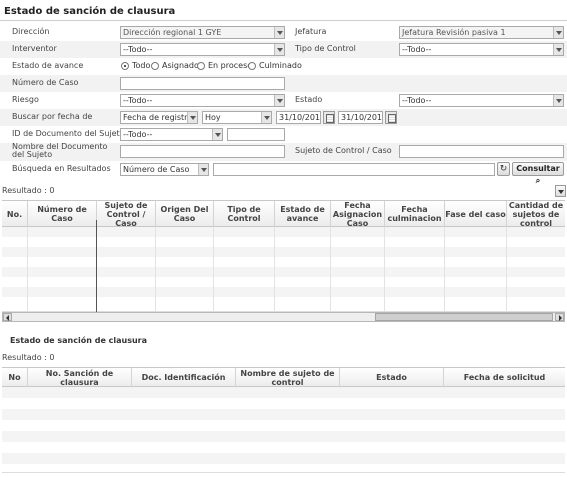 The height and width of the screenshot is (477, 567). I want to click on section2-results-count: Resultado : 0, so click(28, 357).